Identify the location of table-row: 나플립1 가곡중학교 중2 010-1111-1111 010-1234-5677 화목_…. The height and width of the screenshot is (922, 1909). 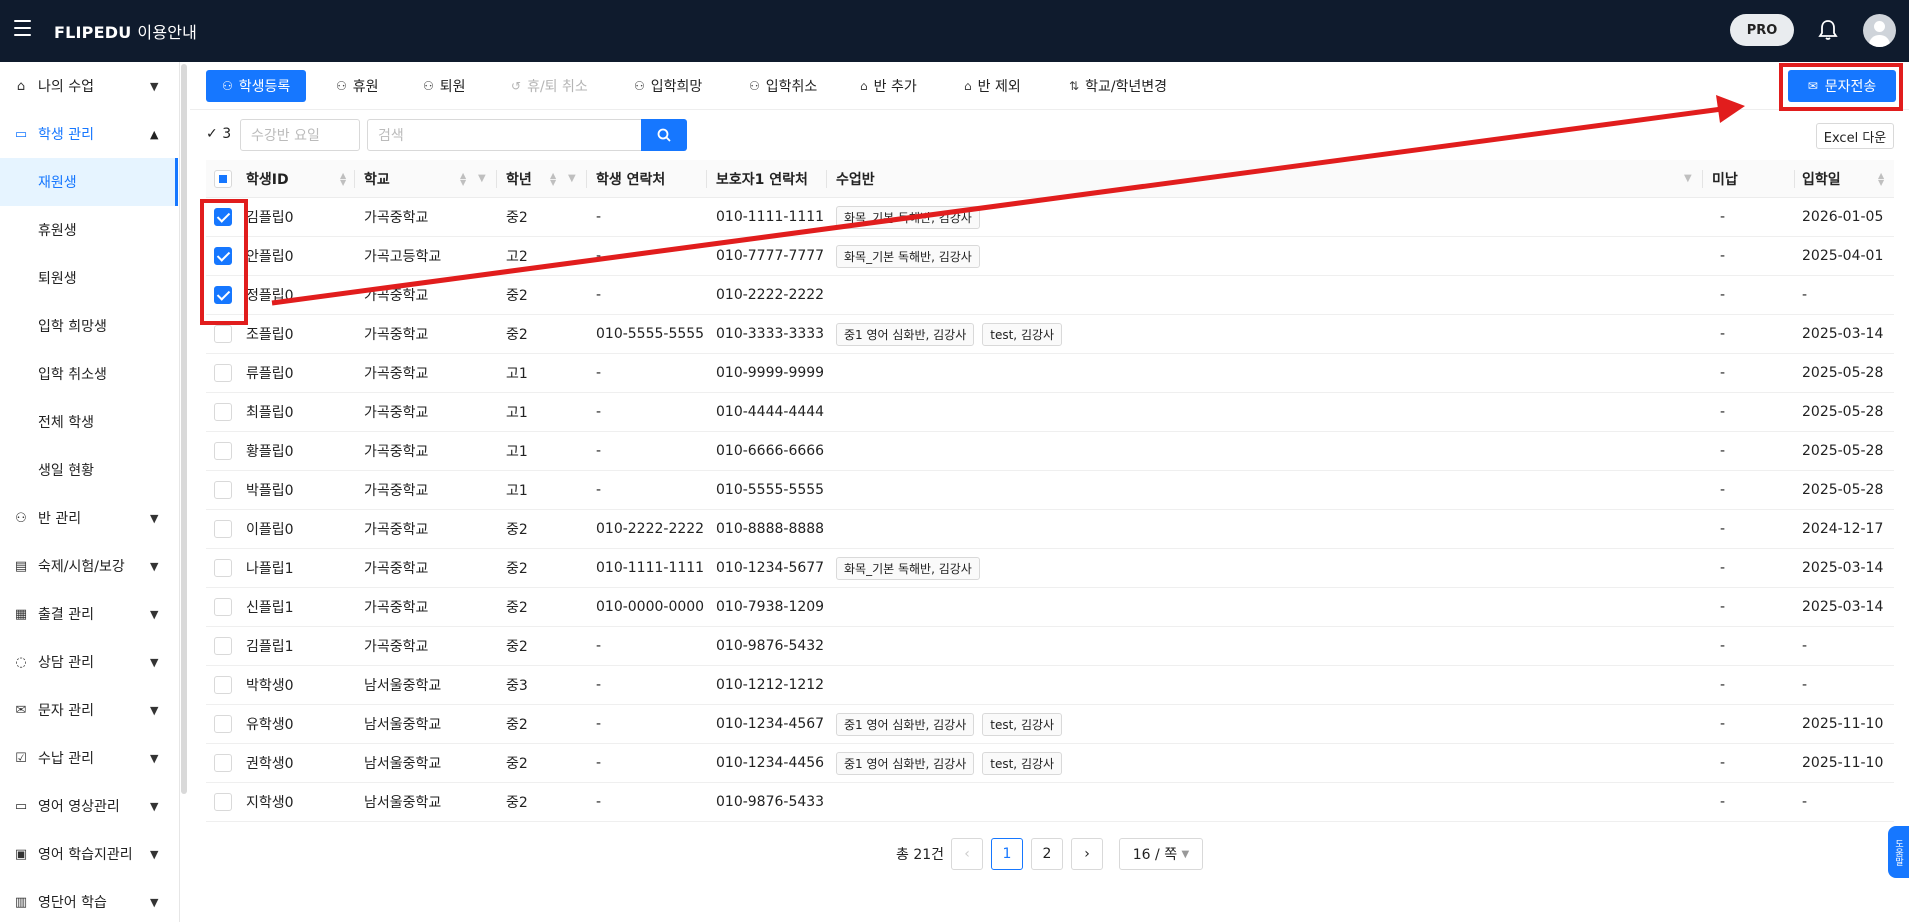
(1050, 568).